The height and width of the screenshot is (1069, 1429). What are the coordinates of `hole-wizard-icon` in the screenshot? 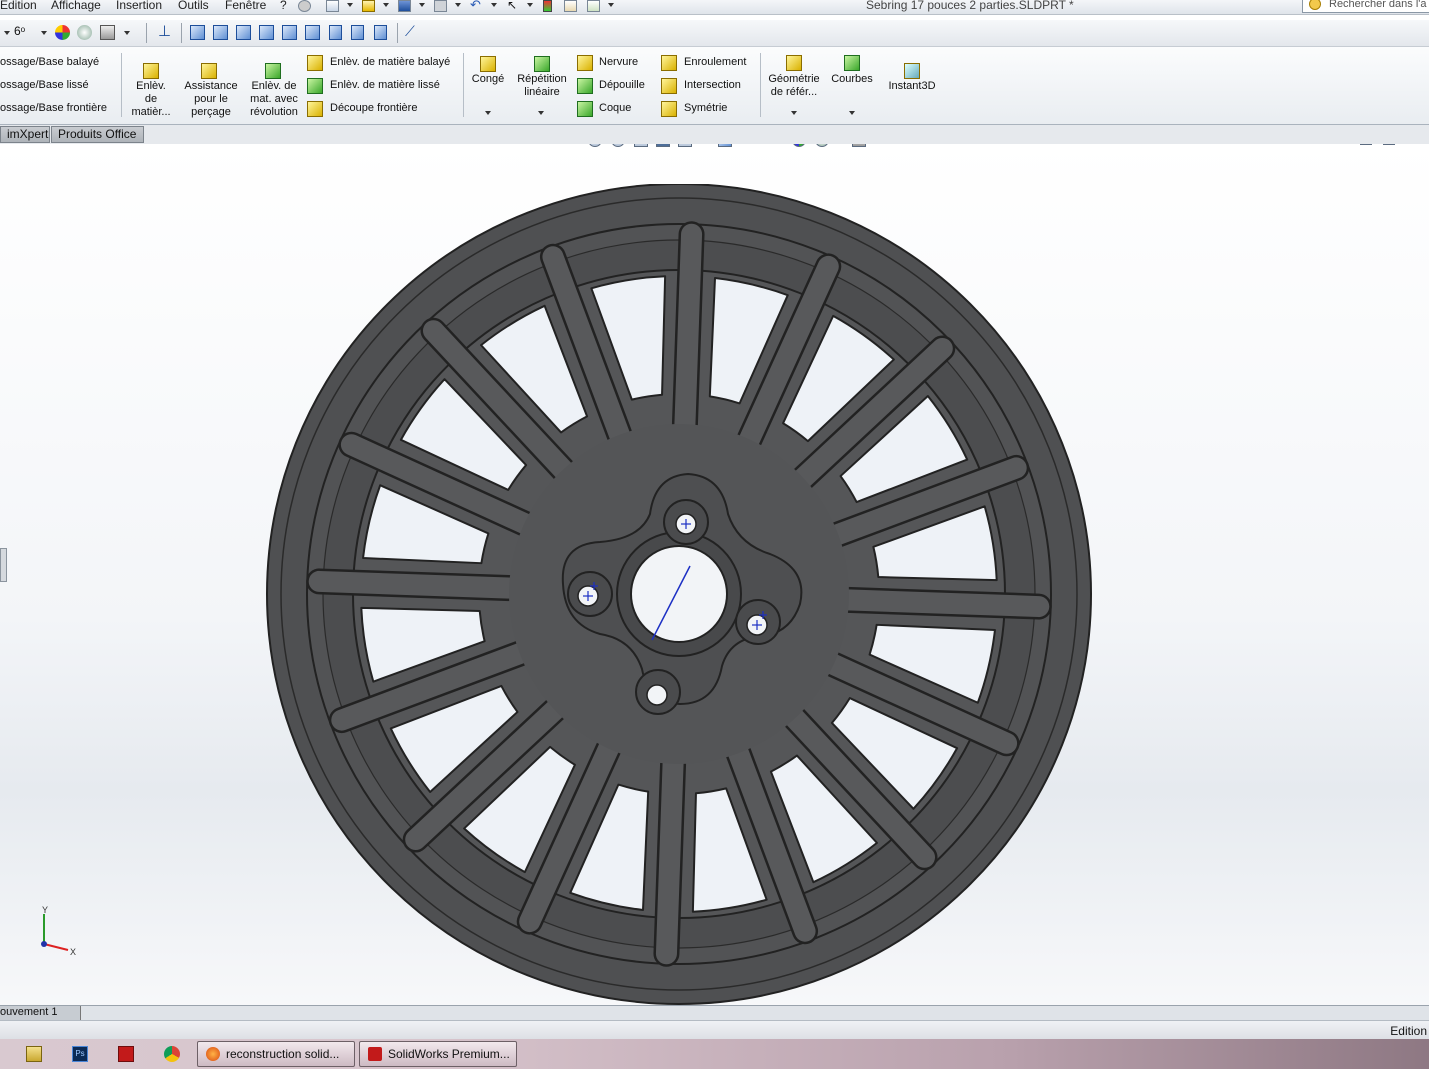 It's located at (209, 71).